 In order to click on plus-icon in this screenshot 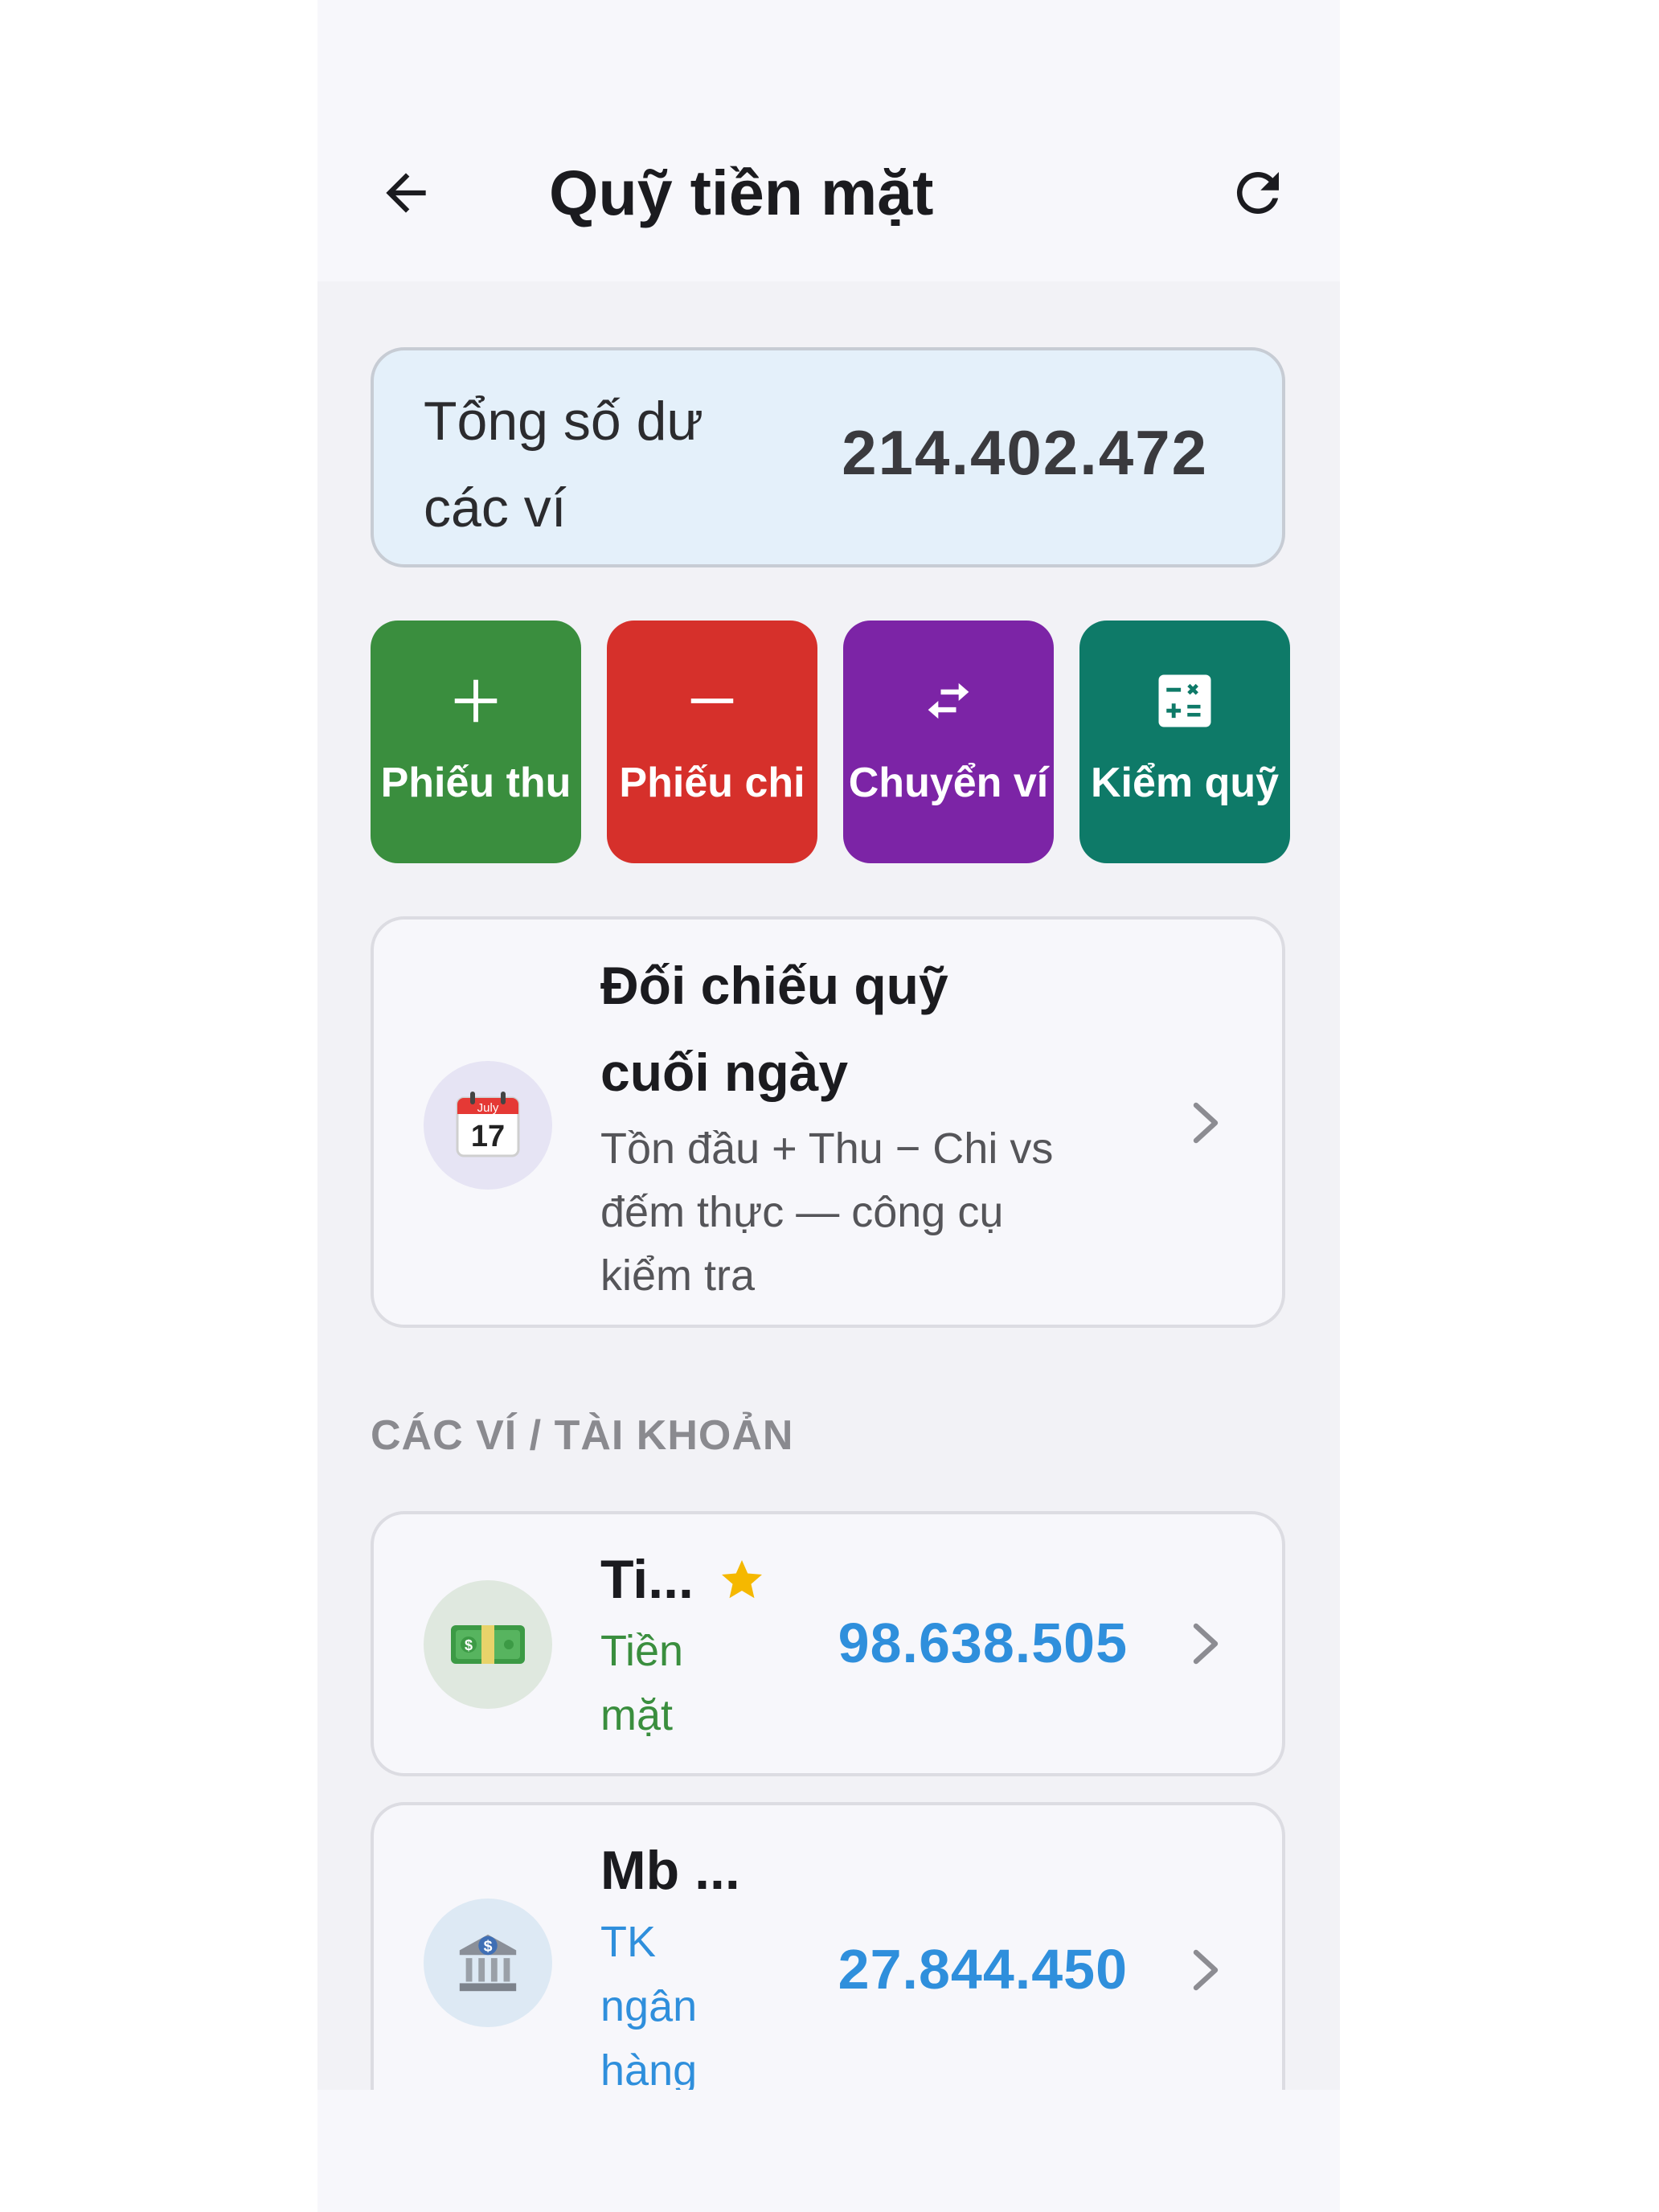, I will do `click(476, 701)`.